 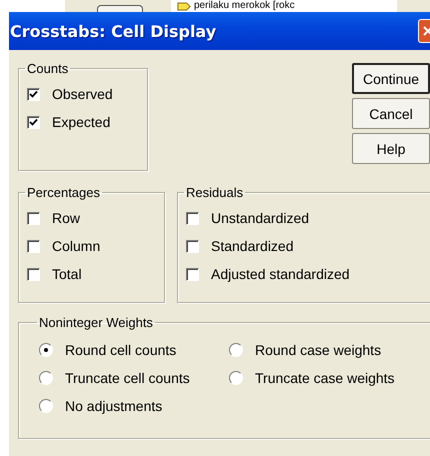 I want to click on checkbox-option: Standardized, so click(x=308, y=246).